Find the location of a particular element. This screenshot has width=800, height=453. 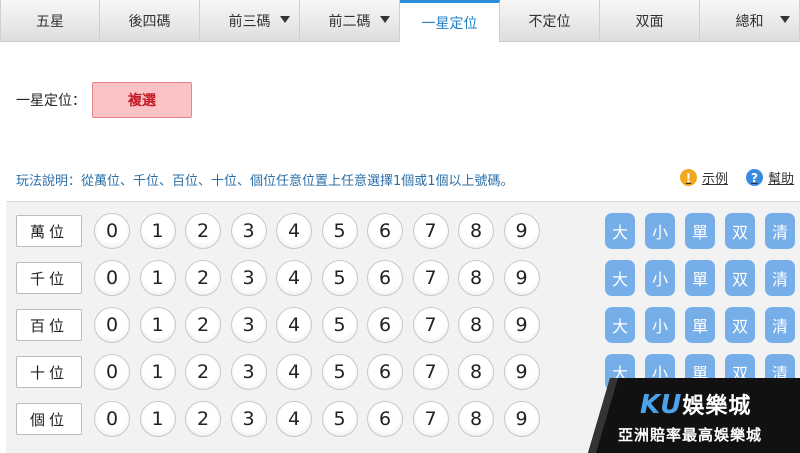

tab-label: 前二碼 is located at coordinates (349, 21).